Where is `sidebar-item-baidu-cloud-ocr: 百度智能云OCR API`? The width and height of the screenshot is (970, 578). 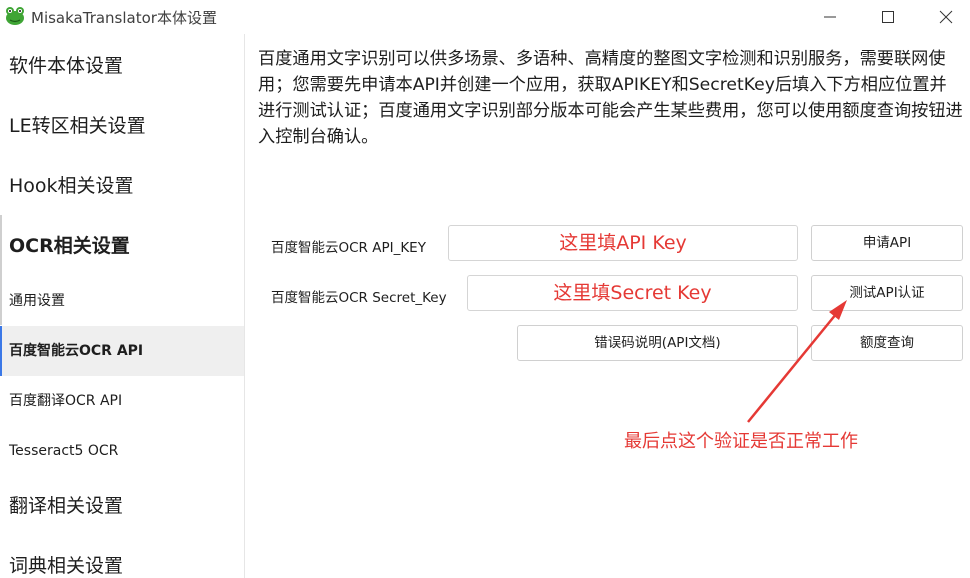 sidebar-item-baidu-cloud-ocr: 百度智能云OCR API is located at coordinates (122, 351).